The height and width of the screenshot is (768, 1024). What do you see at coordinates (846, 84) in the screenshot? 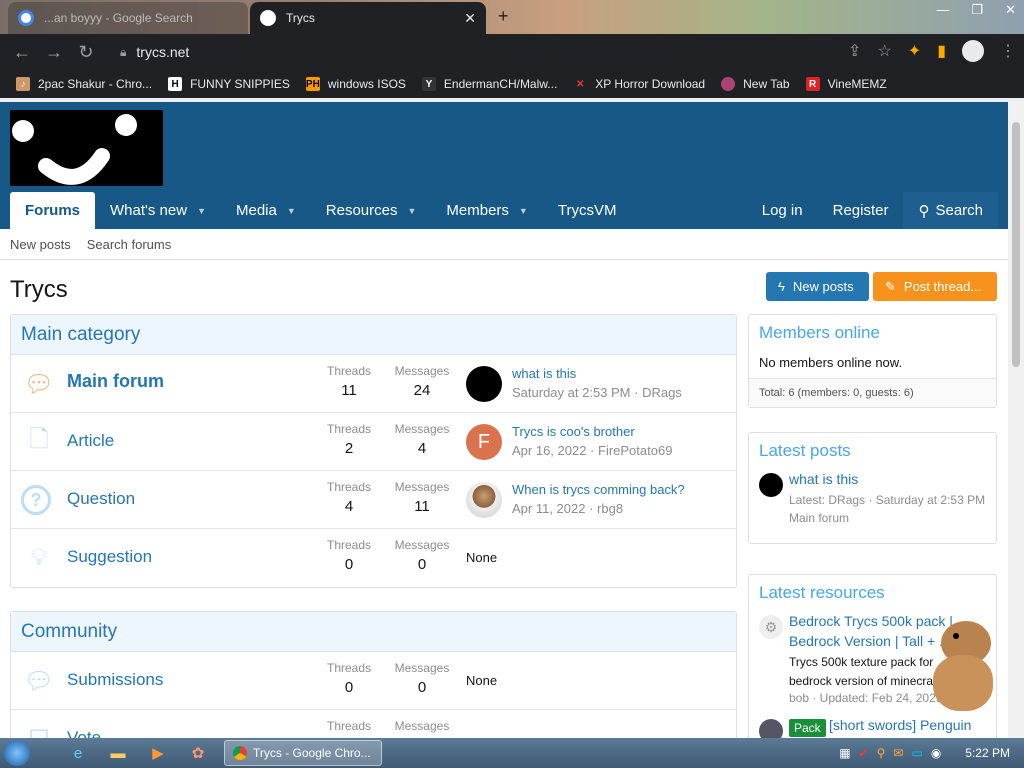
I see `bookmark-vinememz: R VineMEMZ` at bounding box center [846, 84].